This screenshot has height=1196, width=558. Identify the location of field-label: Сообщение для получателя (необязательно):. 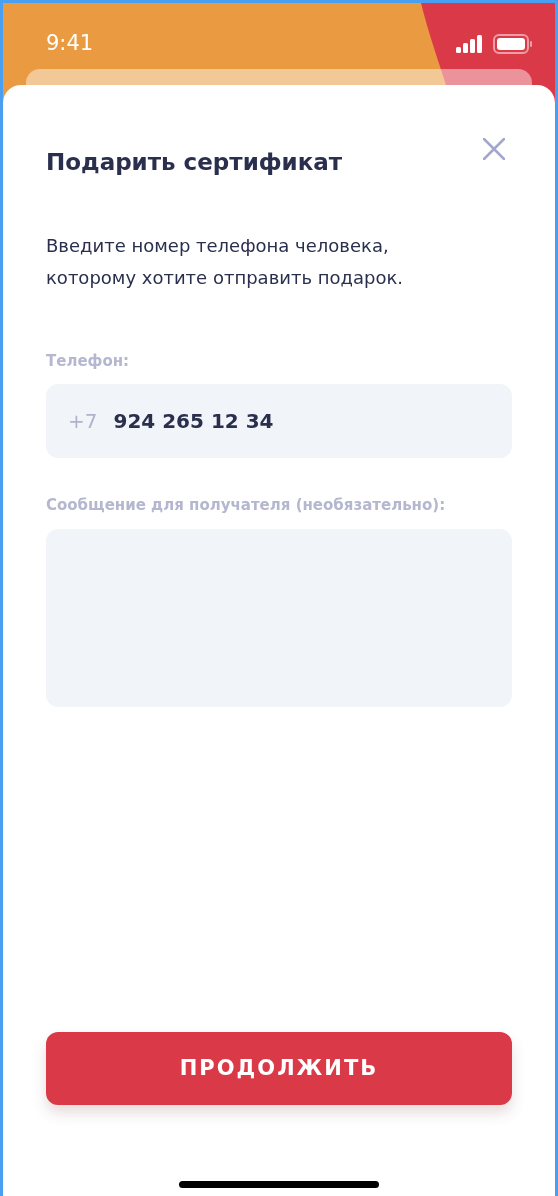
(246, 505).